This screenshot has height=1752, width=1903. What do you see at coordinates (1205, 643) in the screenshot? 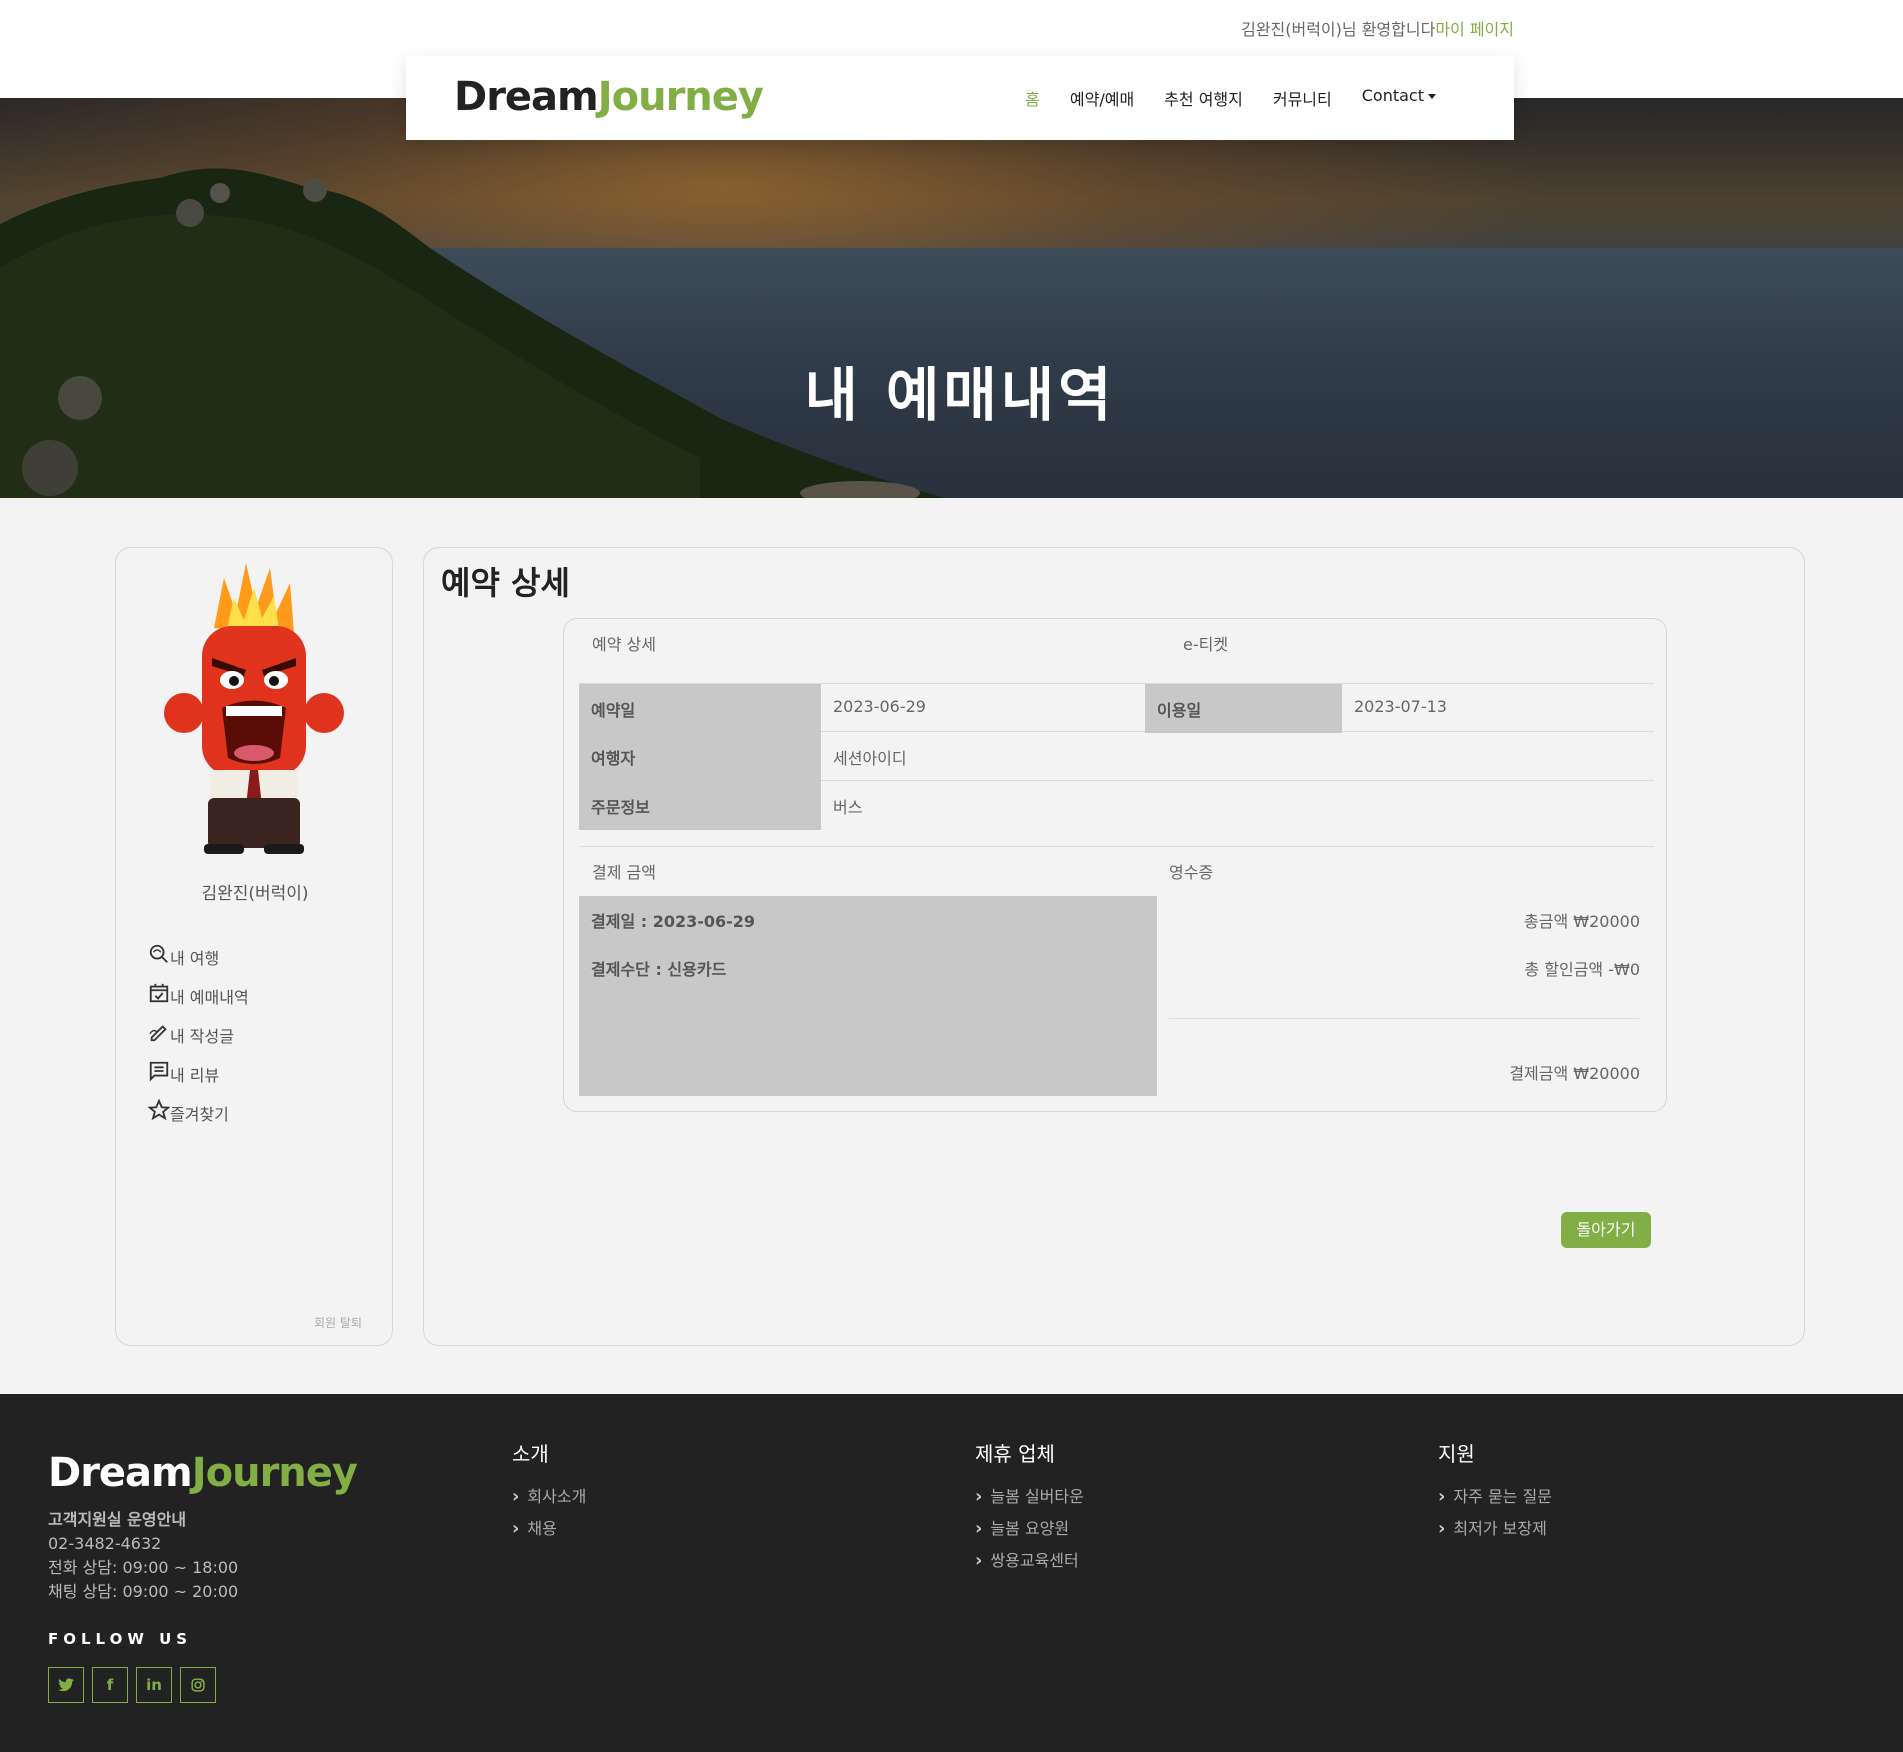
I see `tab-e-ticket: e-티켓` at bounding box center [1205, 643].